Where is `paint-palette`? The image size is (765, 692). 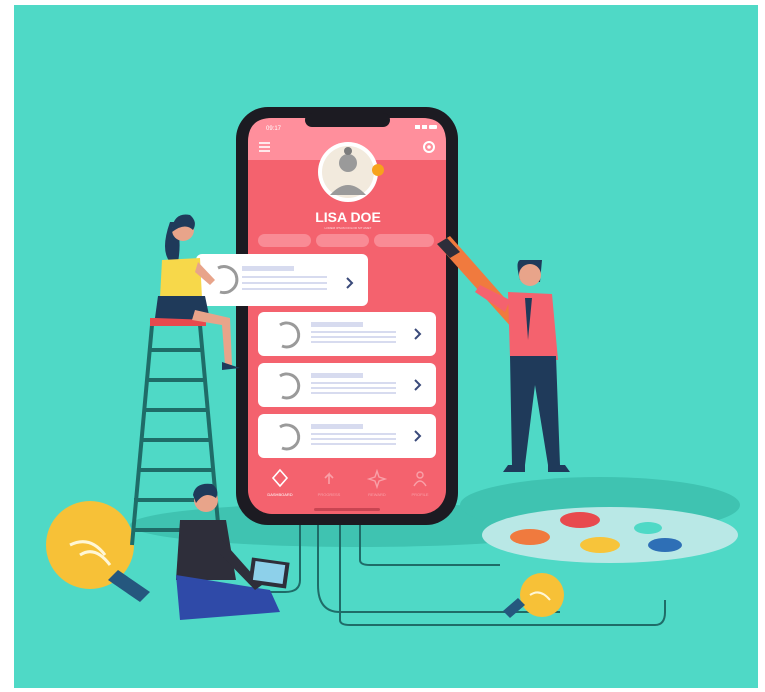
paint-palette is located at coordinates (610, 535).